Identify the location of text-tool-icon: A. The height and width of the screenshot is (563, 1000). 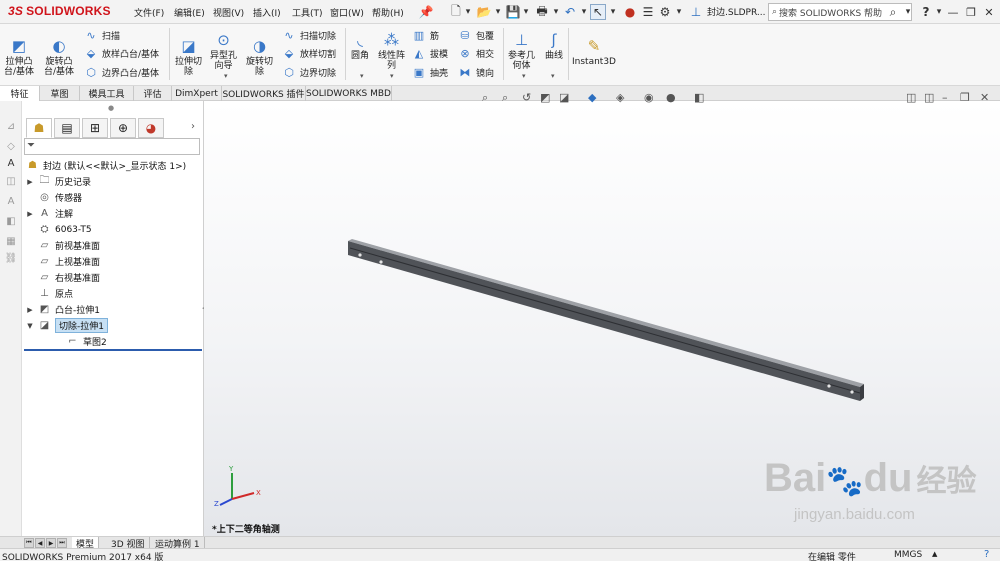
(11, 201).